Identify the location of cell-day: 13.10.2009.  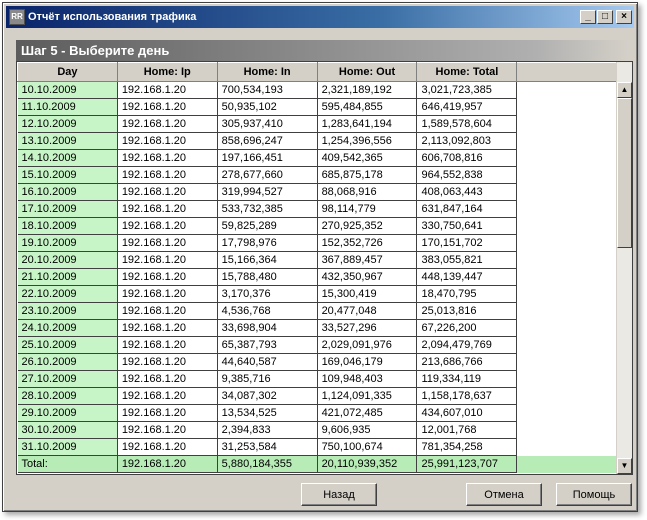
(67, 141).